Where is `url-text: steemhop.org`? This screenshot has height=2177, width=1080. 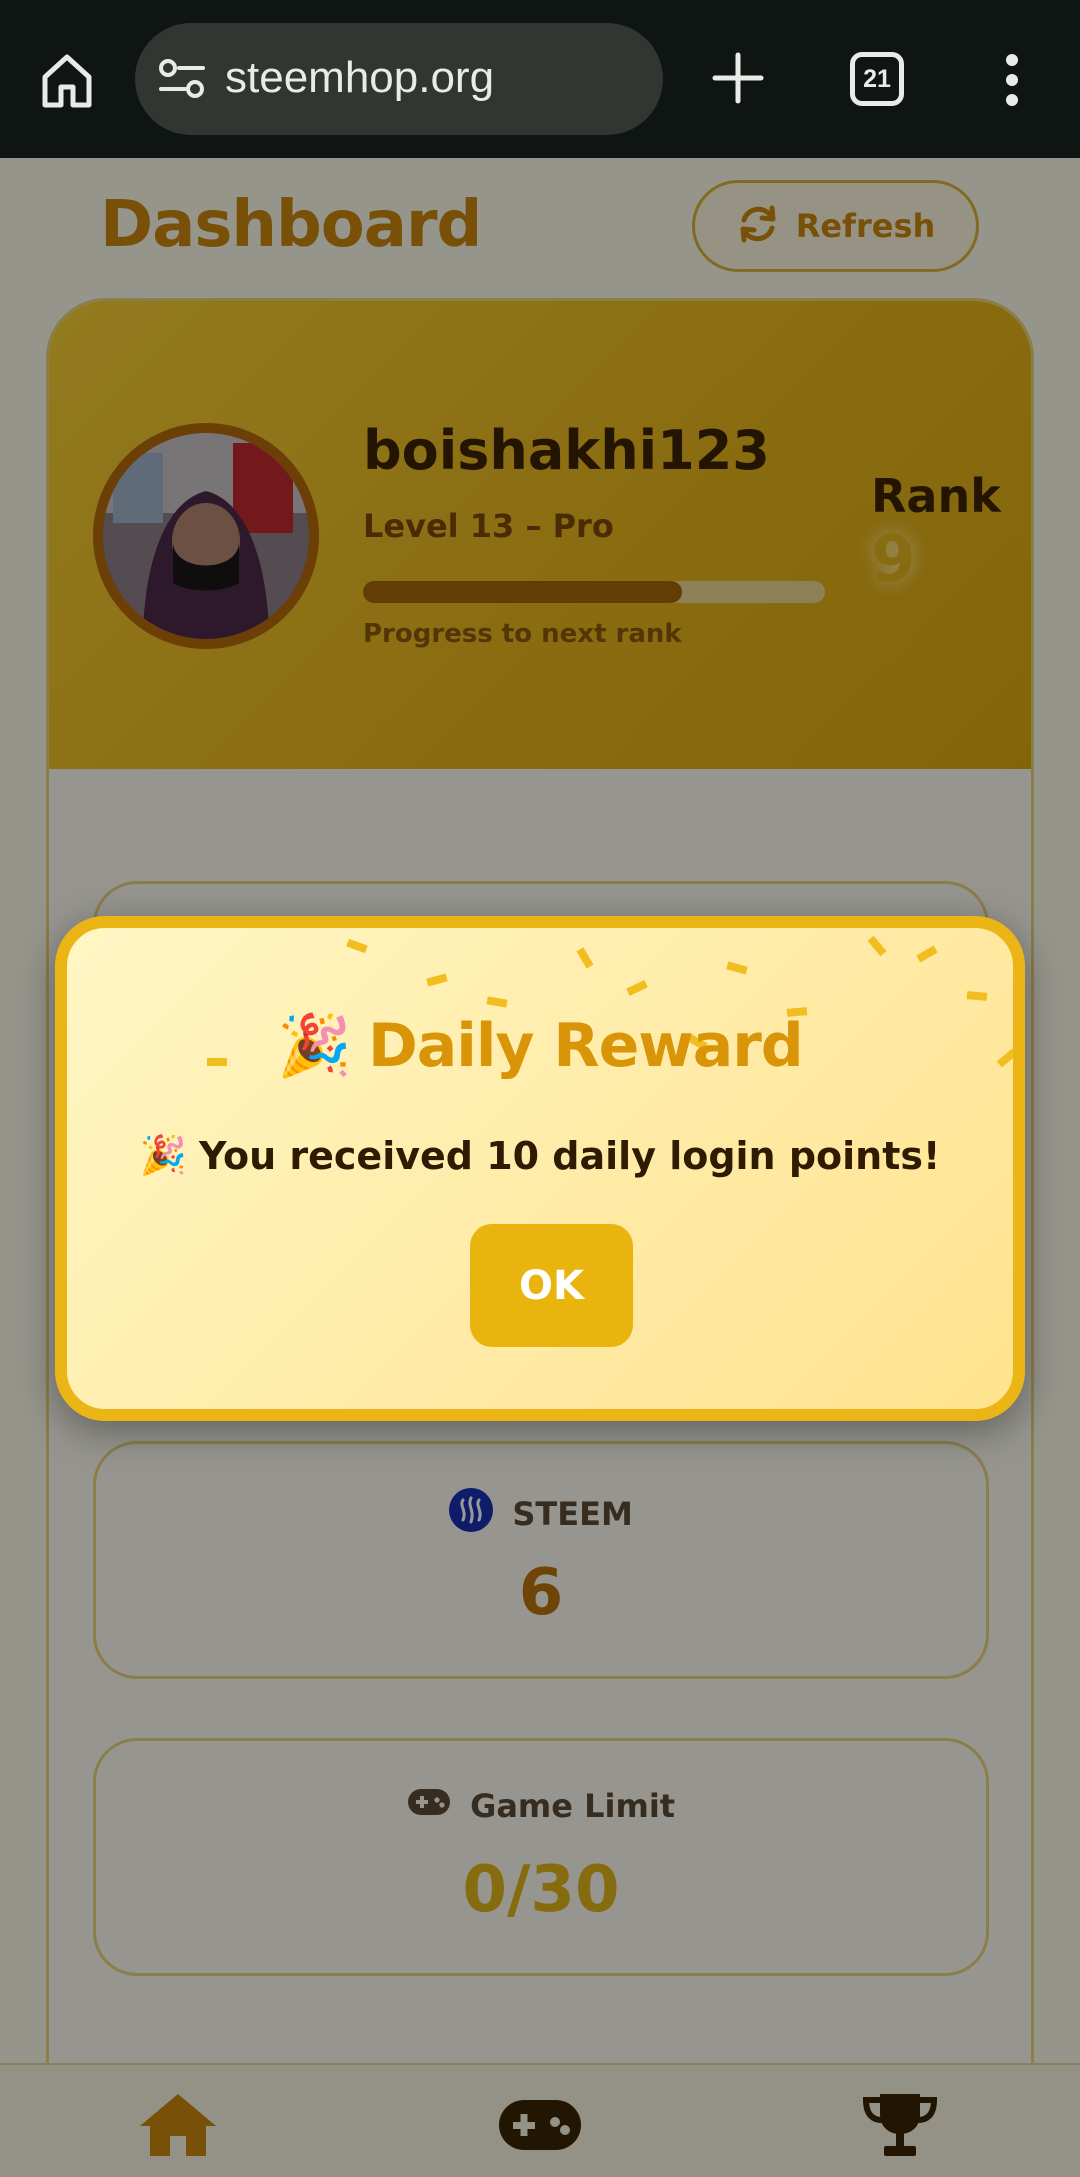
url-text: steemhop.org is located at coordinates (360, 77).